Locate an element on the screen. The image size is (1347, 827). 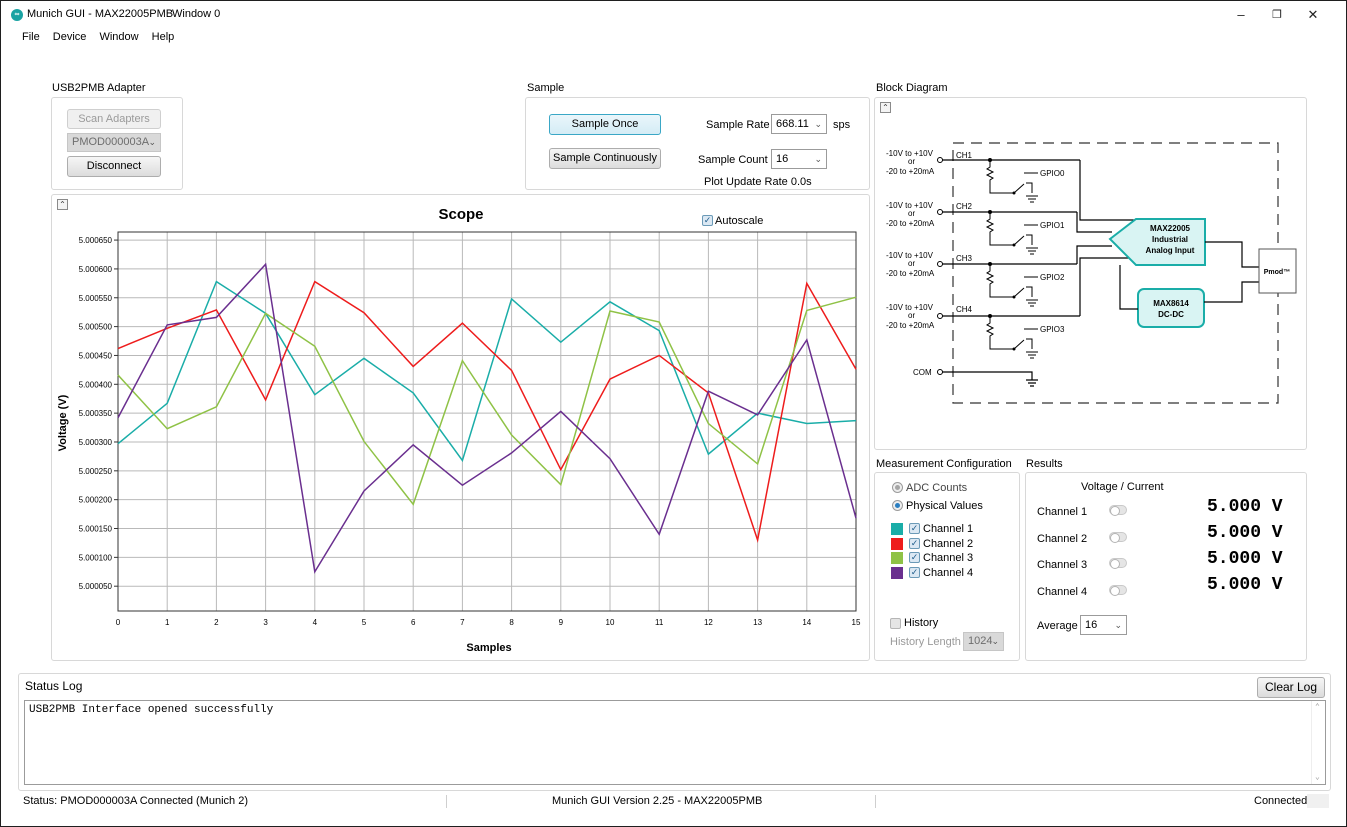
adc-counts-radio is located at coordinates (897, 487).